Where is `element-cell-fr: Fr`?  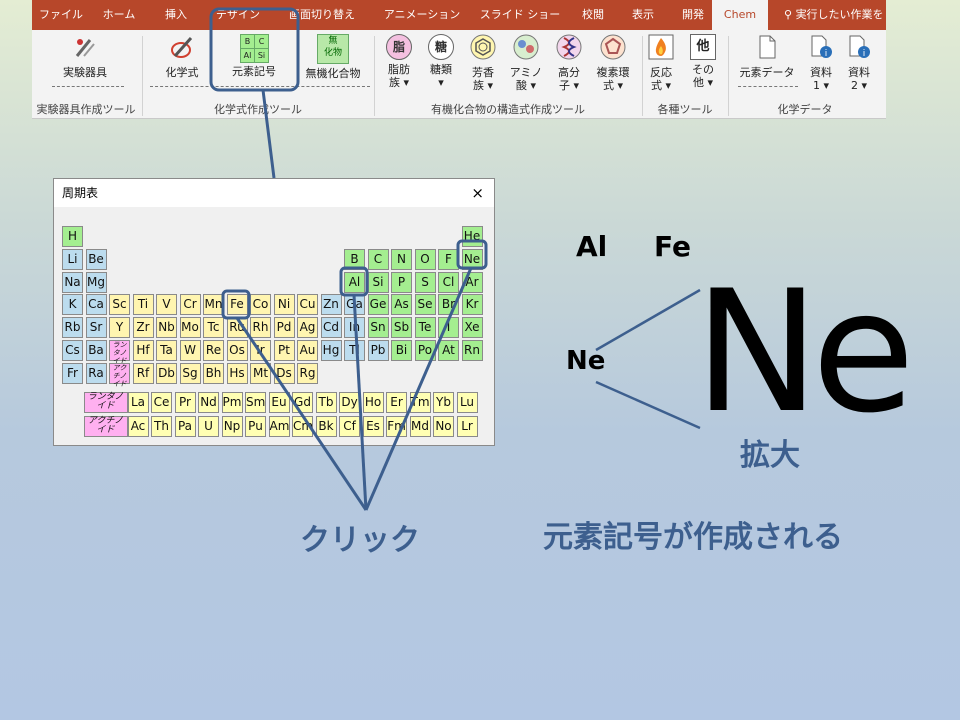
element-cell-fr: Fr is located at coordinates (72, 373).